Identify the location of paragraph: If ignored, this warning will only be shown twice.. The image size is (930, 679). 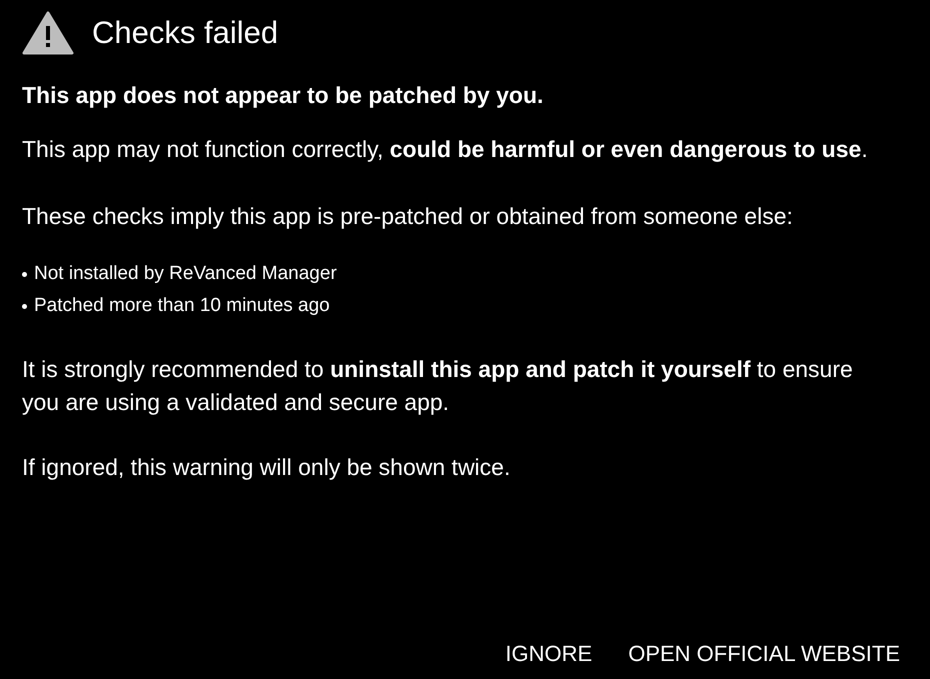
(267, 467).